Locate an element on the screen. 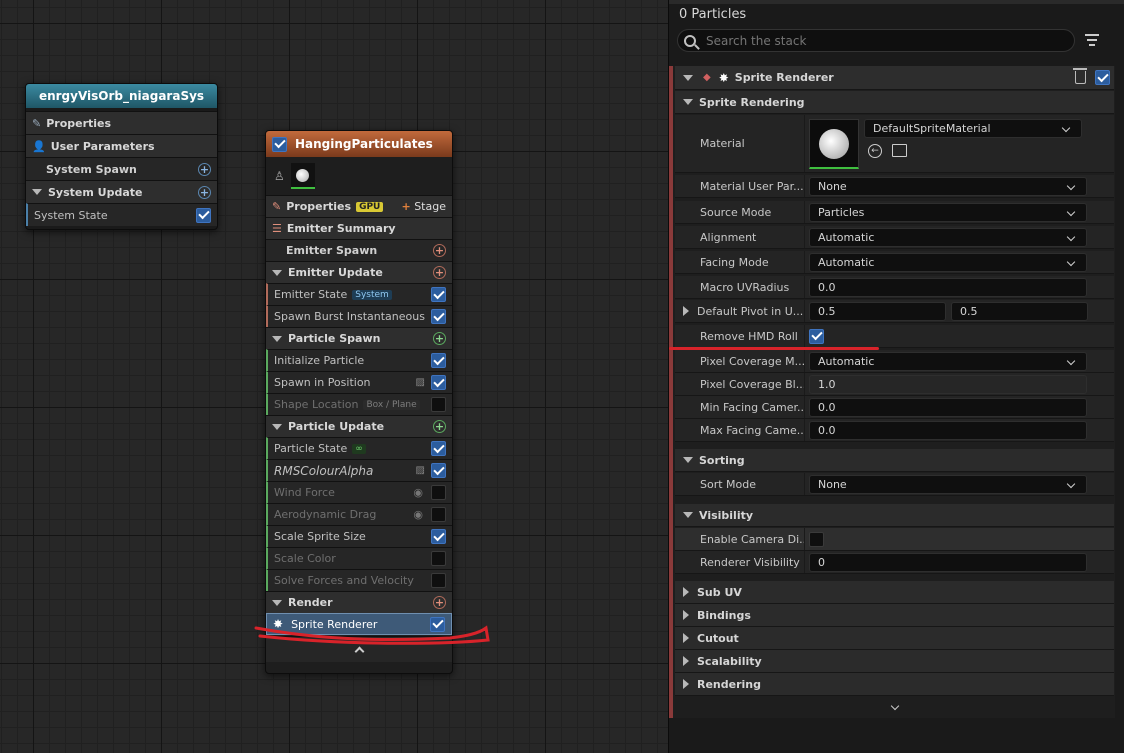 This screenshot has height=753, width=1124. section-sprite-rendering: Sprite Rendering is located at coordinates (894, 102).